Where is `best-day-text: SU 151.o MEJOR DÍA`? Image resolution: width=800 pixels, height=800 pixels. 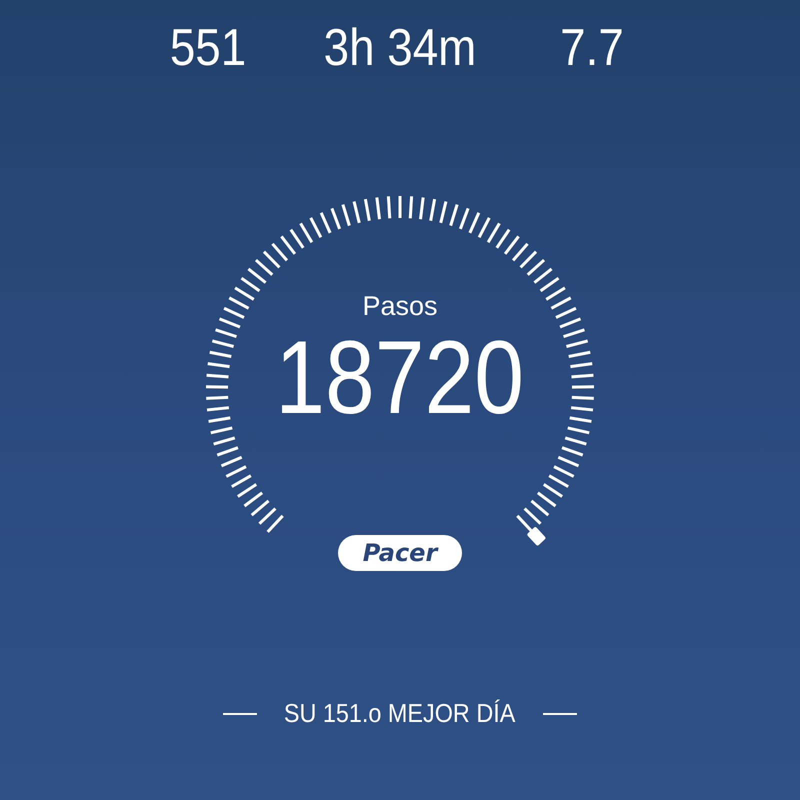
best-day-text: SU 151.o MEJOR DÍA is located at coordinates (400, 713).